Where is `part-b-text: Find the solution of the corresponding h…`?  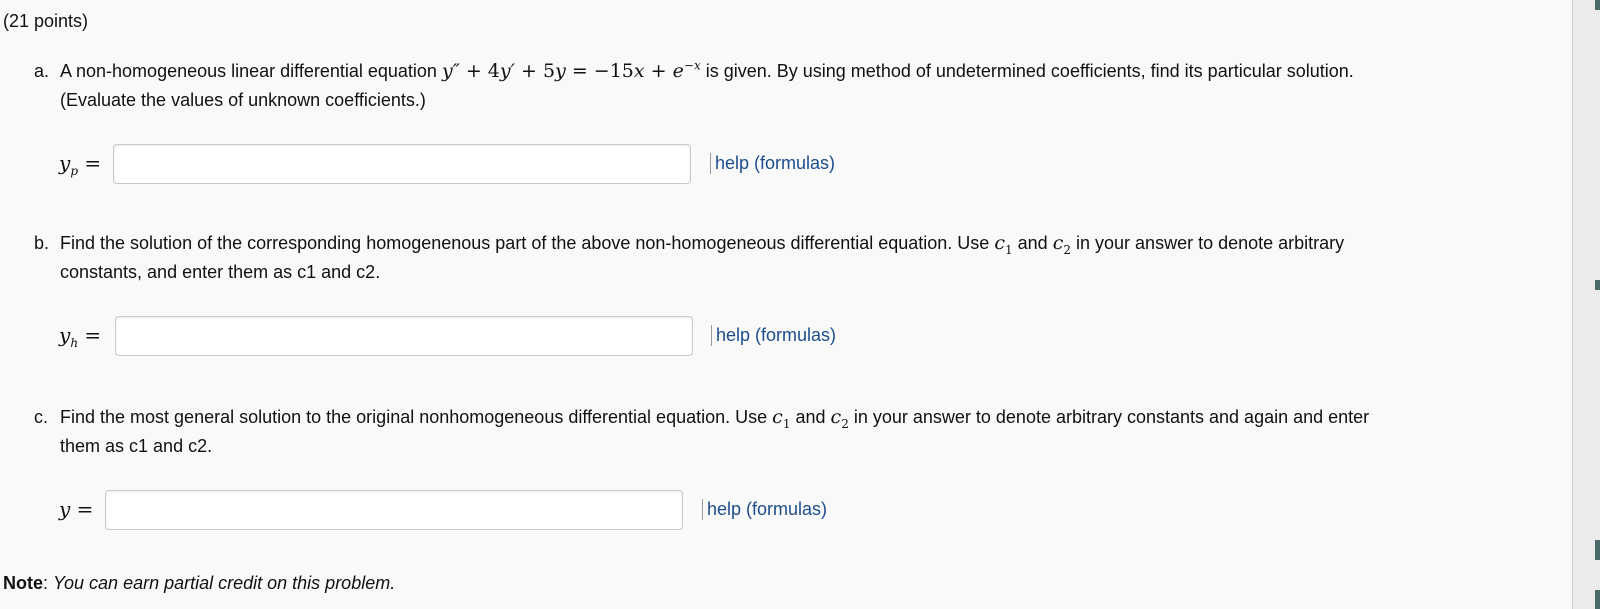
part-b-text: Find the solution of the corresponding h… is located at coordinates (800, 258).